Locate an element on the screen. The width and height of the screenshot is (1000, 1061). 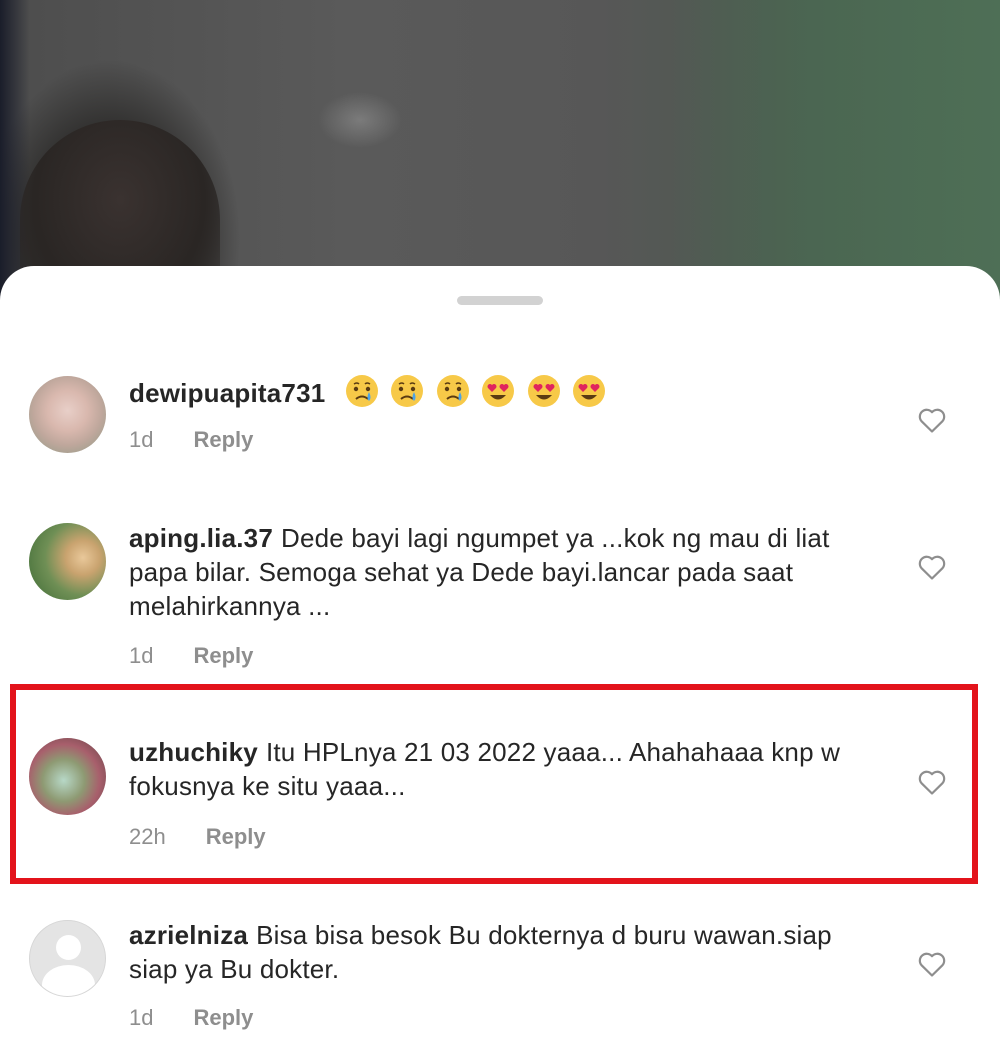
comment-emojis is located at coordinates (469, 391).